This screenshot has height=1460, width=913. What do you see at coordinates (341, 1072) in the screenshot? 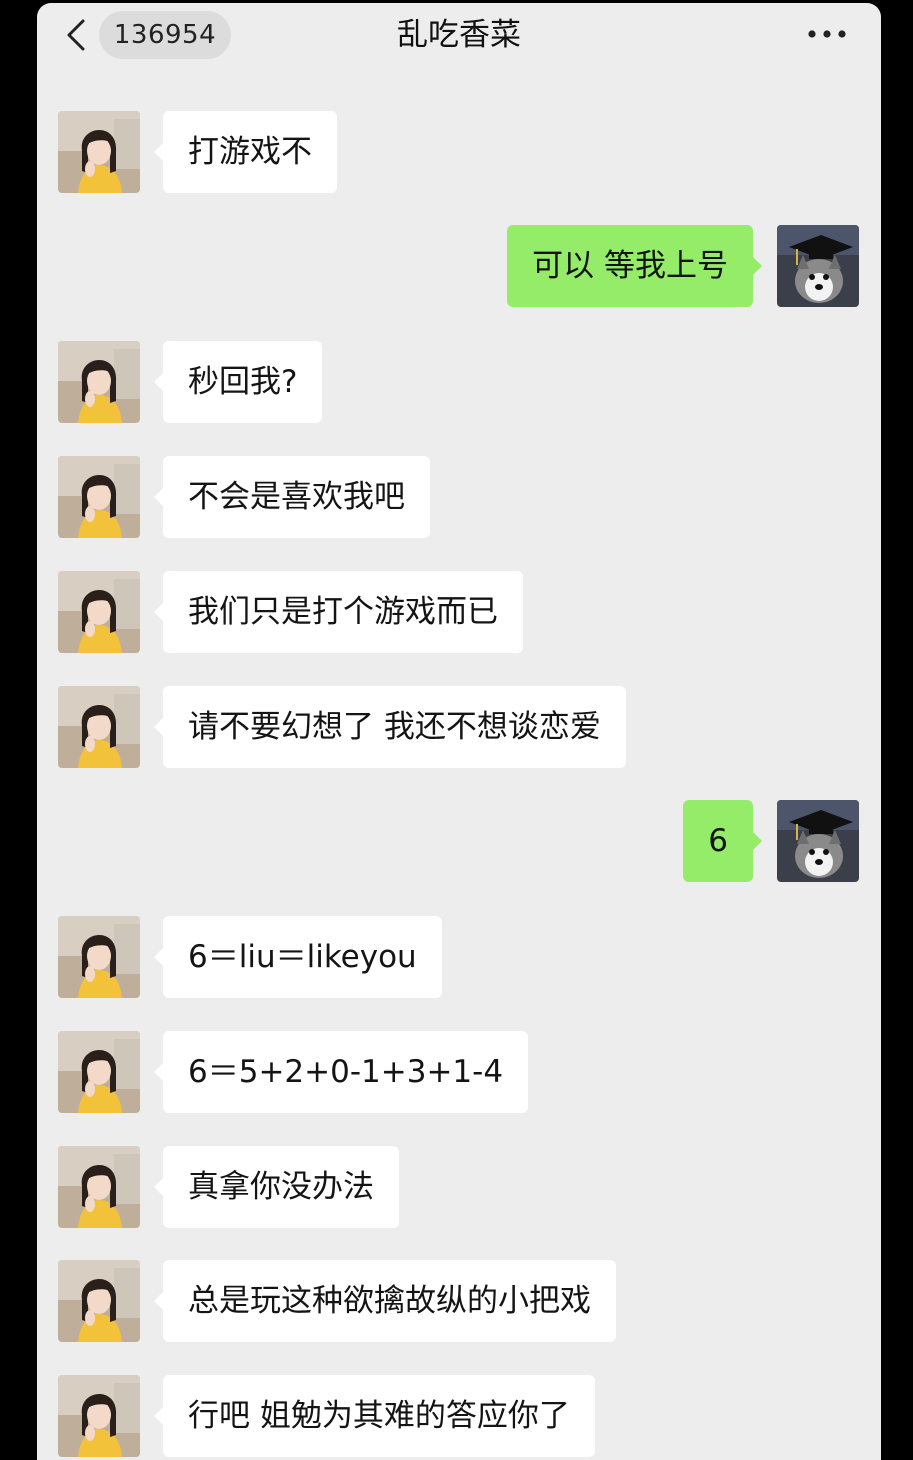
I see `message-bubble-received: 6＝5+2+0-1+3+1-4` at bounding box center [341, 1072].